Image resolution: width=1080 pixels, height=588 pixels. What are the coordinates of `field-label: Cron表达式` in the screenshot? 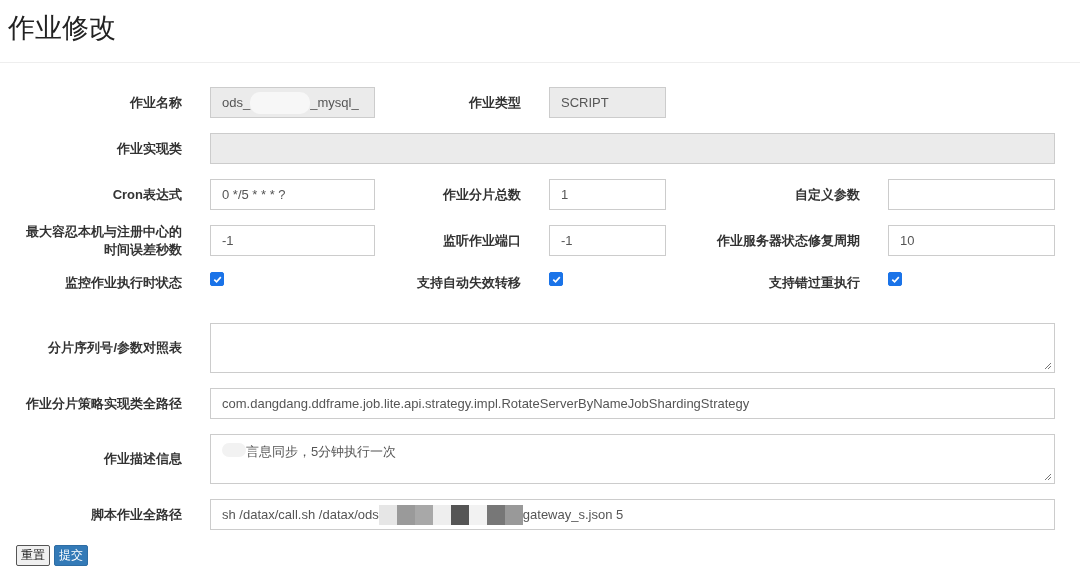 It's located at (147, 194).